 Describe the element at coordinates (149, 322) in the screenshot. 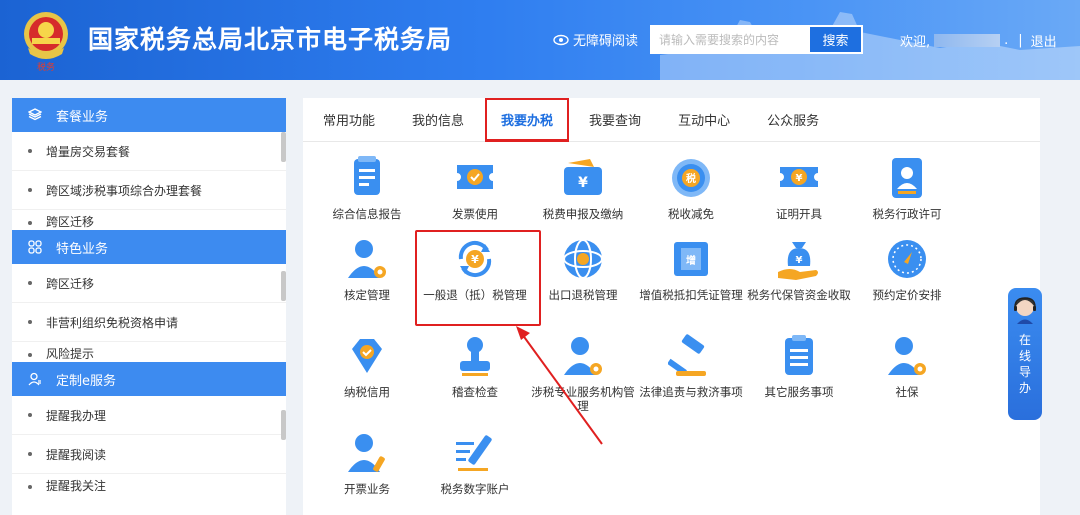

I see `sidebar-item: 非营利组织免税资格申请` at that location.